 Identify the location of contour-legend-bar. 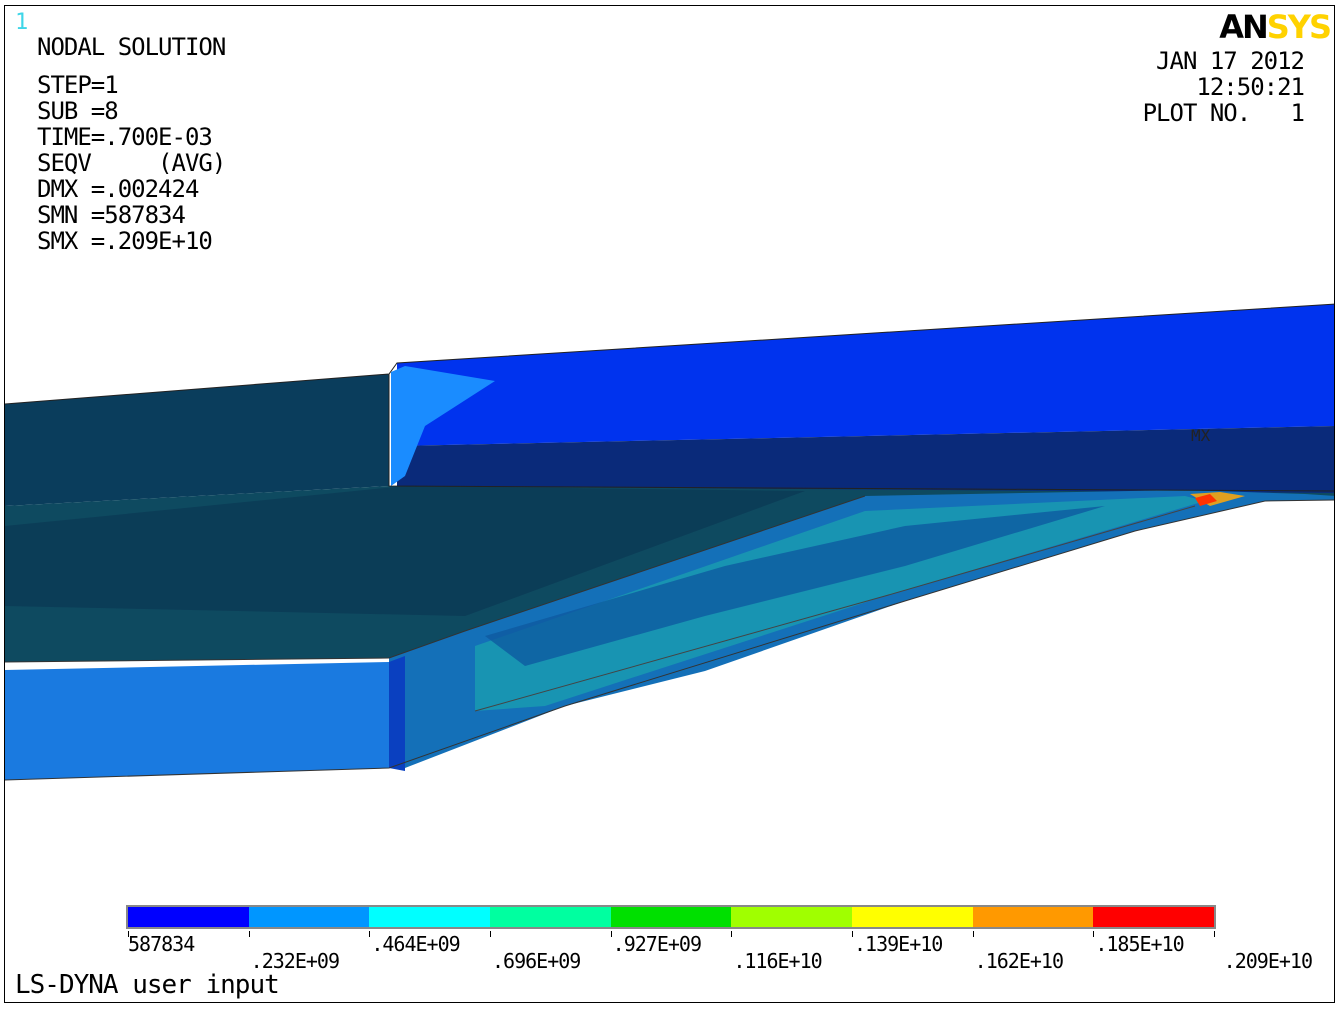
(671, 917).